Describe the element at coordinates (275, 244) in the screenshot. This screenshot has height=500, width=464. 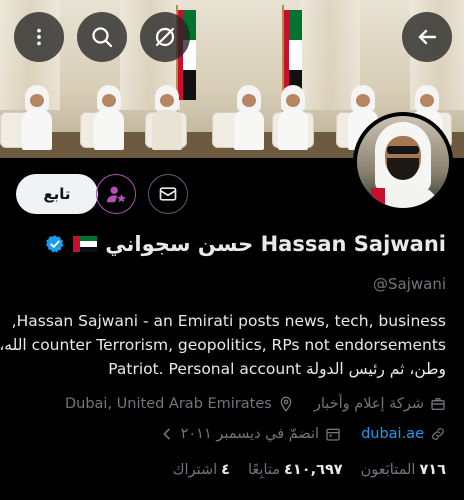
I see `profile-name: حسن سجواني Hassan Sajwani` at that location.